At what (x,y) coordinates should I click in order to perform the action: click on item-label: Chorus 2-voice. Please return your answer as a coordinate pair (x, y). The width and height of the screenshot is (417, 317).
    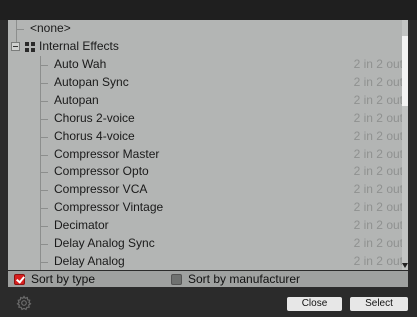
    Looking at the image, I should click on (94, 117).